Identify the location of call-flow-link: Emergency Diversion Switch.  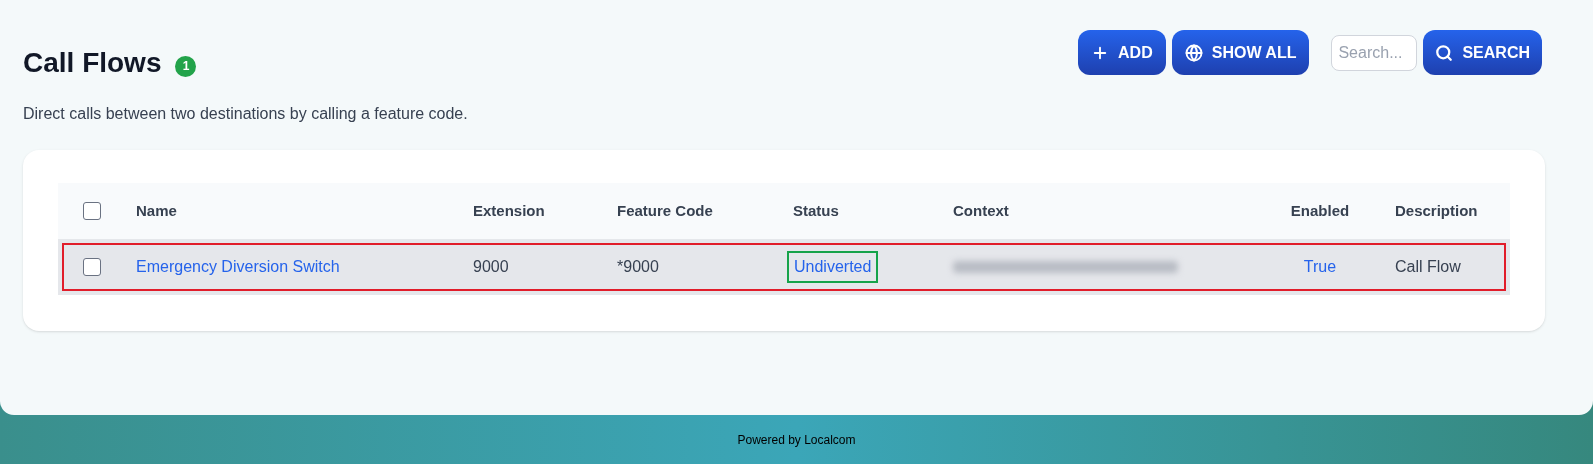
(238, 266).